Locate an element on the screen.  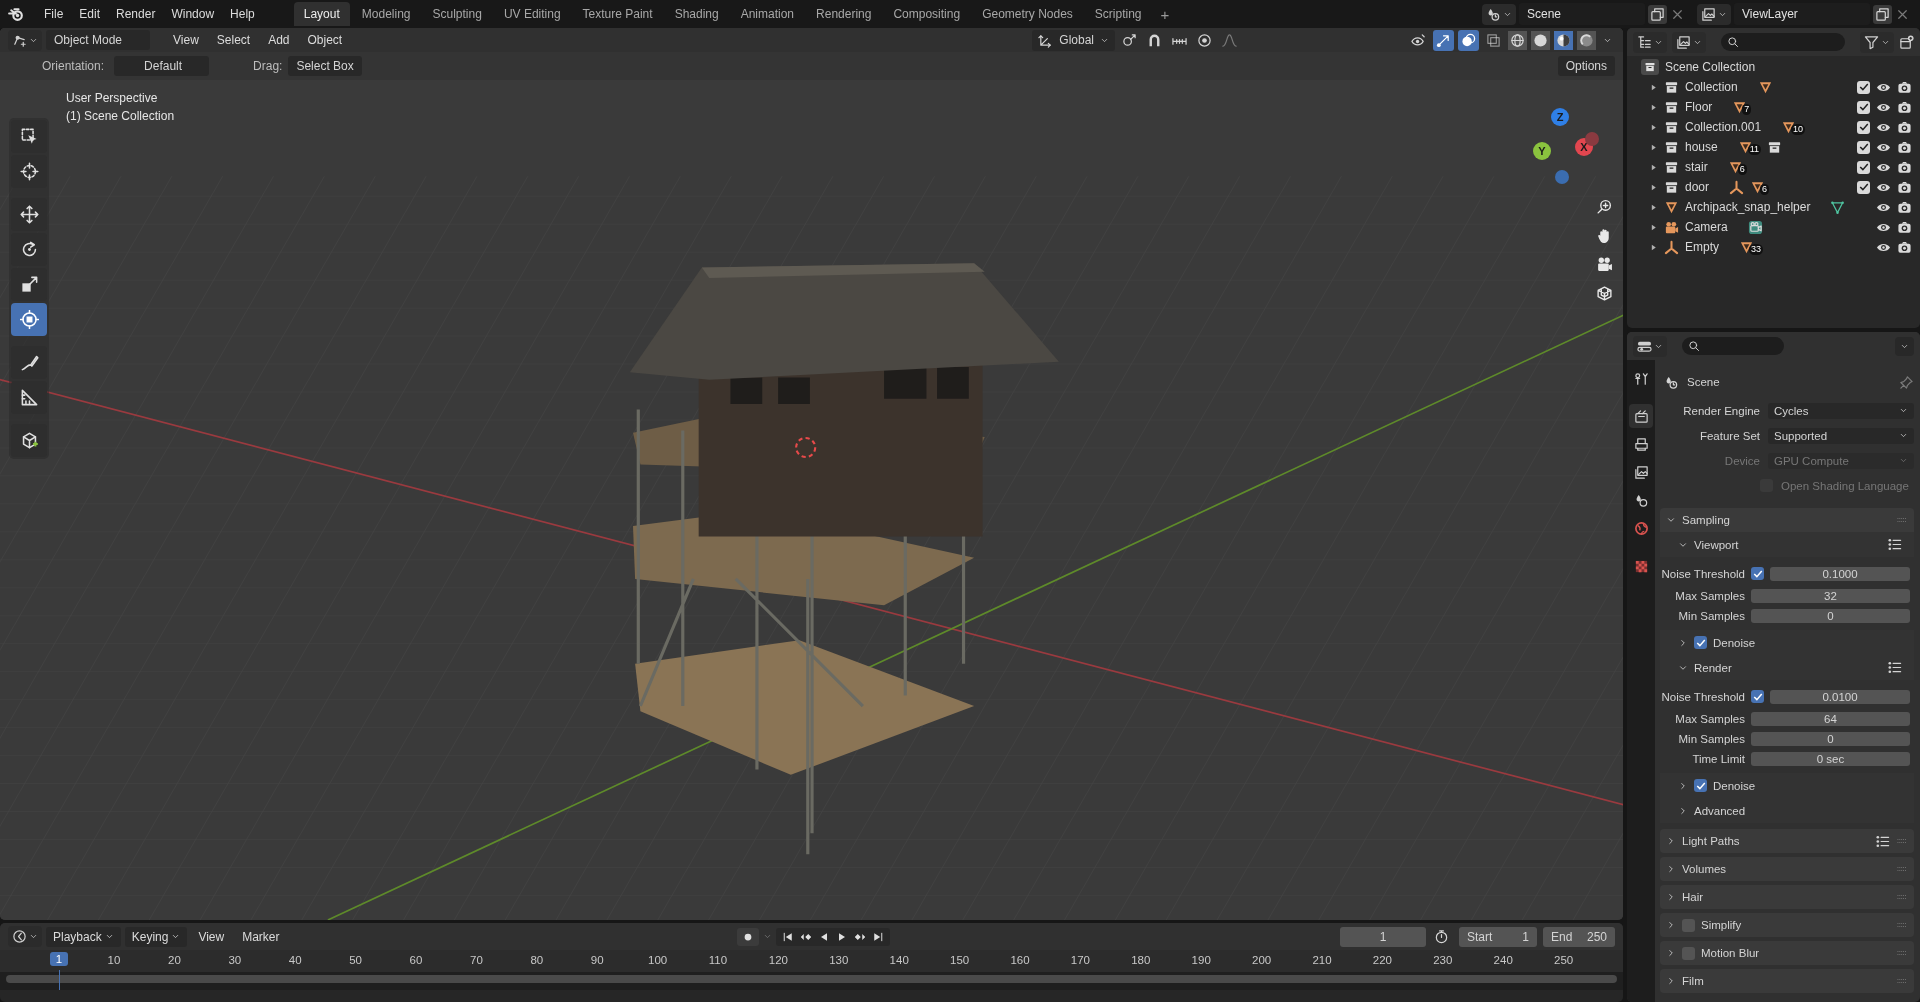
drag-dropdown: Select Box is located at coordinates (325, 66).